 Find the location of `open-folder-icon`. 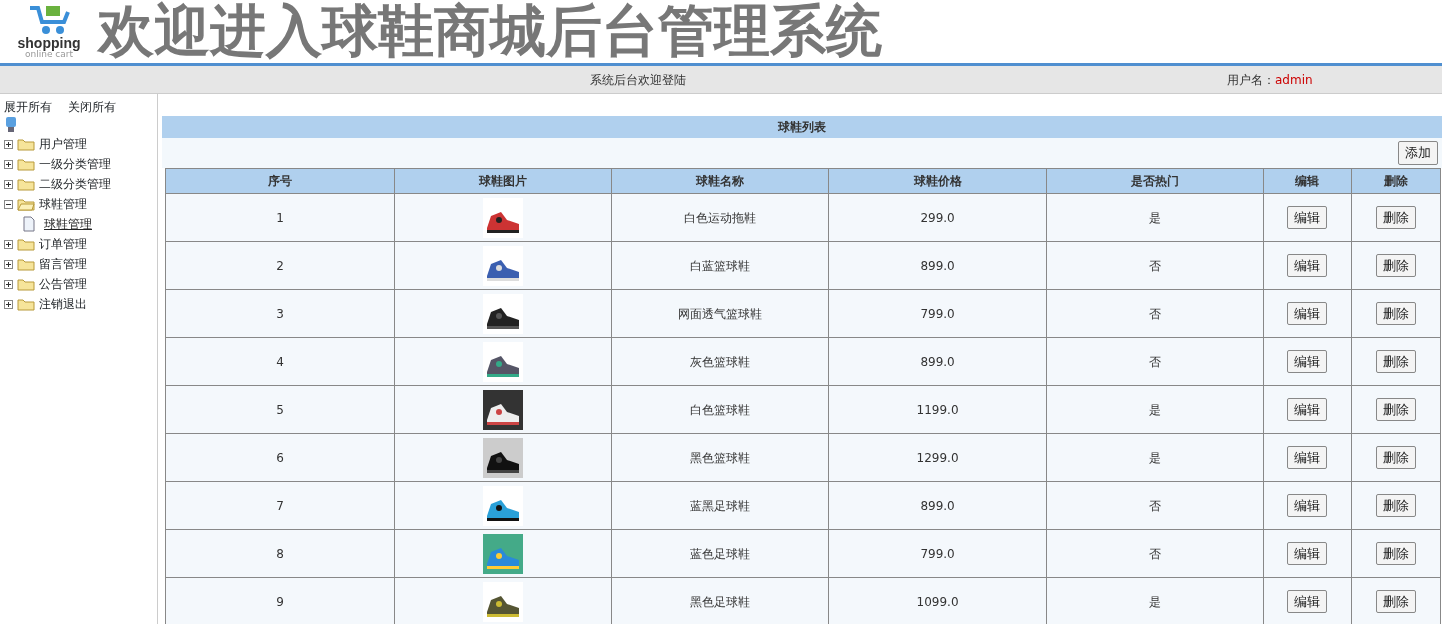

open-folder-icon is located at coordinates (26, 204).